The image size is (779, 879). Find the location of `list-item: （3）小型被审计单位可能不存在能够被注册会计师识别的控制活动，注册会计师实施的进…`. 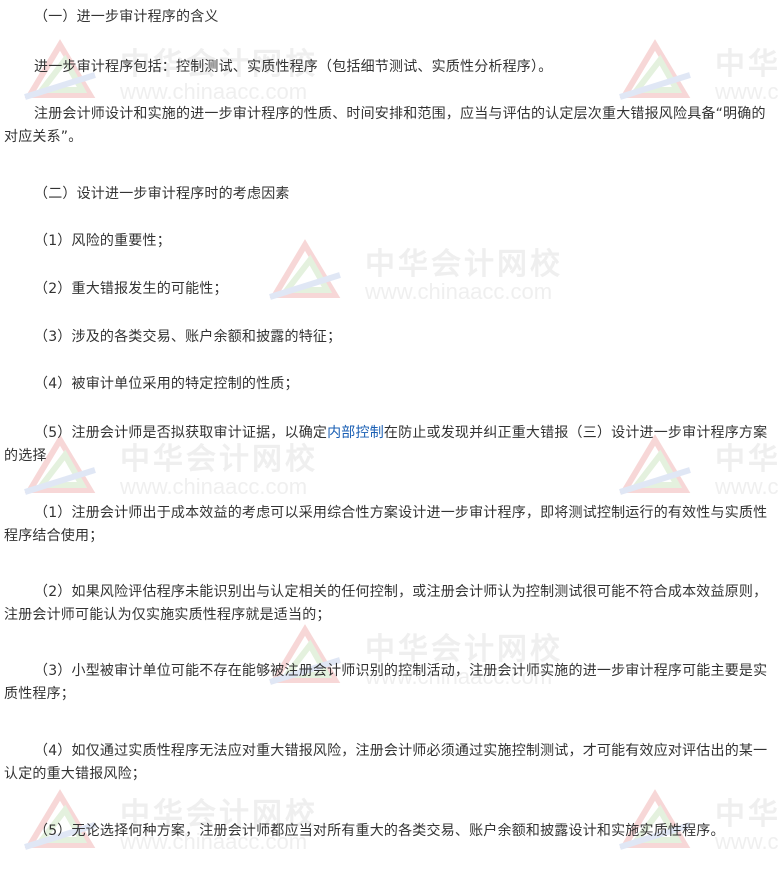

list-item: （3）小型被审计单位可能不存在能够被注册会计师识别的控制活动，注册会计师实施的进… is located at coordinates (386, 682).